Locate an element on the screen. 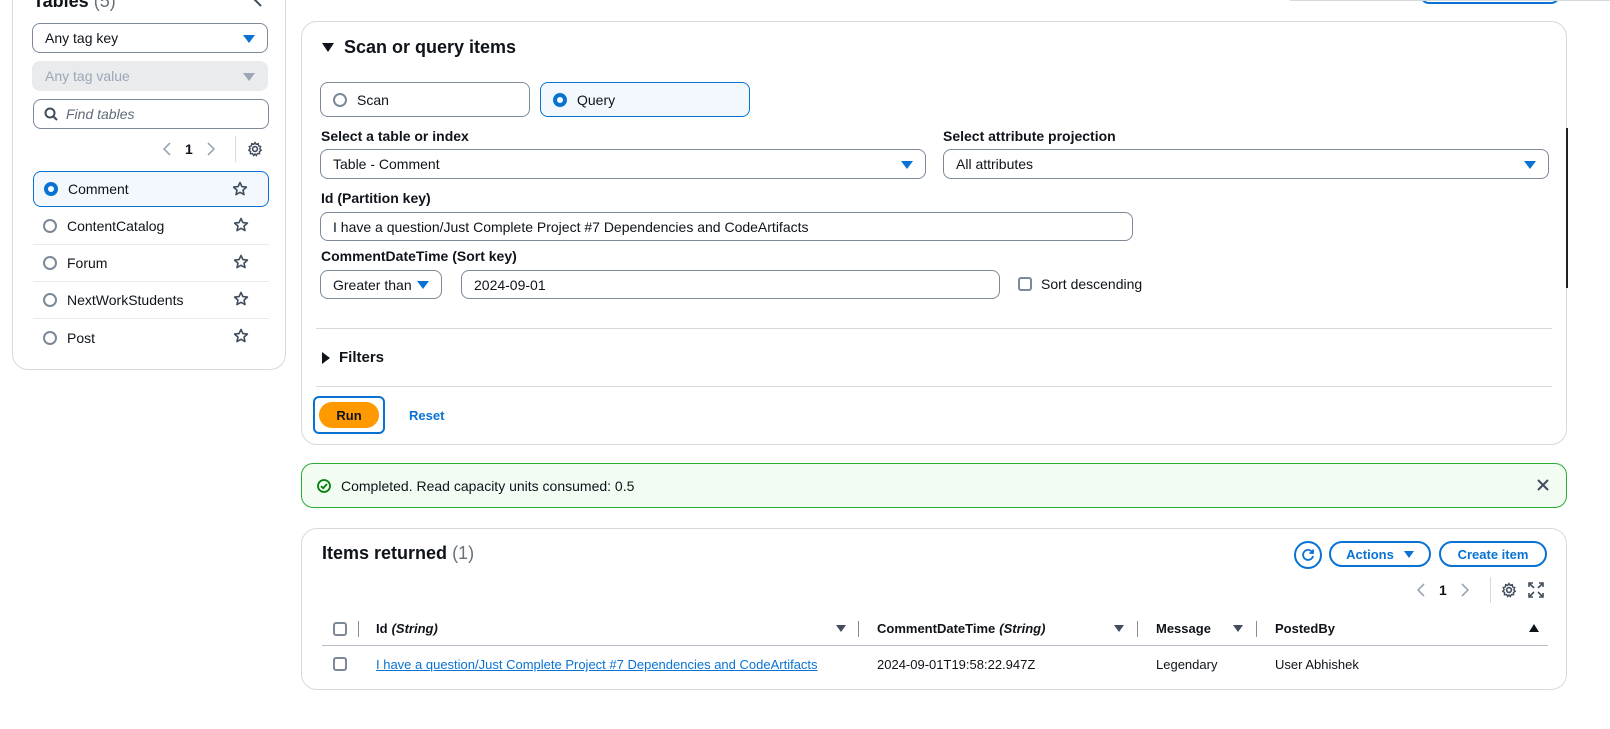  projection-select: All attributes is located at coordinates (1246, 164).